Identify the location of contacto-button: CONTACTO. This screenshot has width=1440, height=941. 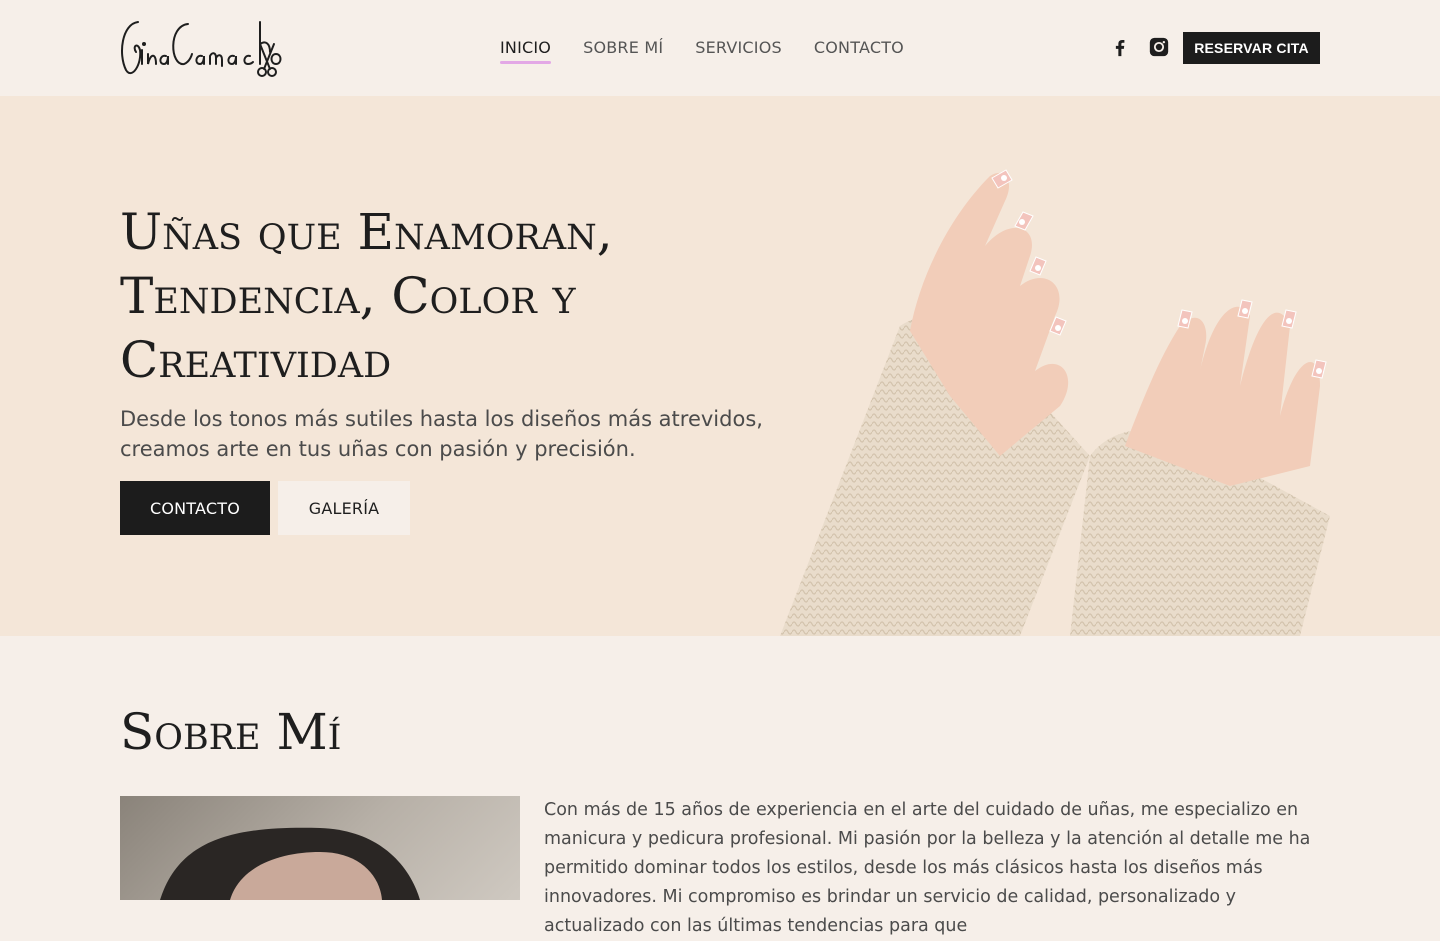
(195, 508).